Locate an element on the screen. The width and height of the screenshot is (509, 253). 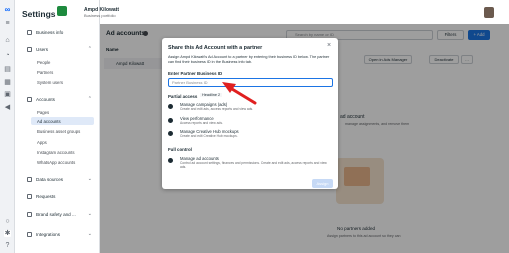
red-arrow-annotation is located at coordinates (239, 93).